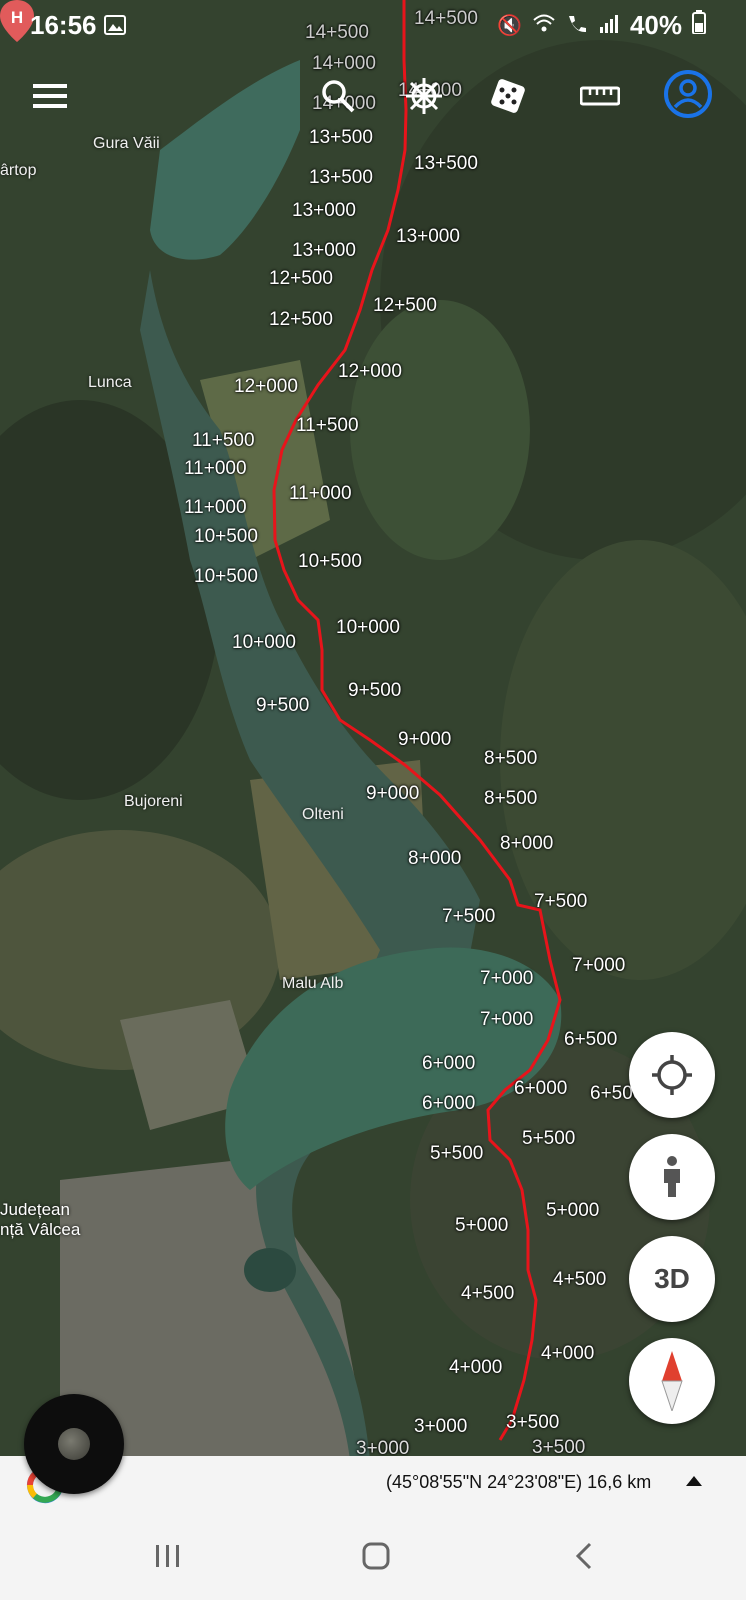 Image resolution: width=746 pixels, height=1600 pixels. Describe the element at coordinates (110, 382) in the screenshot. I see `place-label: Lunca` at that location.